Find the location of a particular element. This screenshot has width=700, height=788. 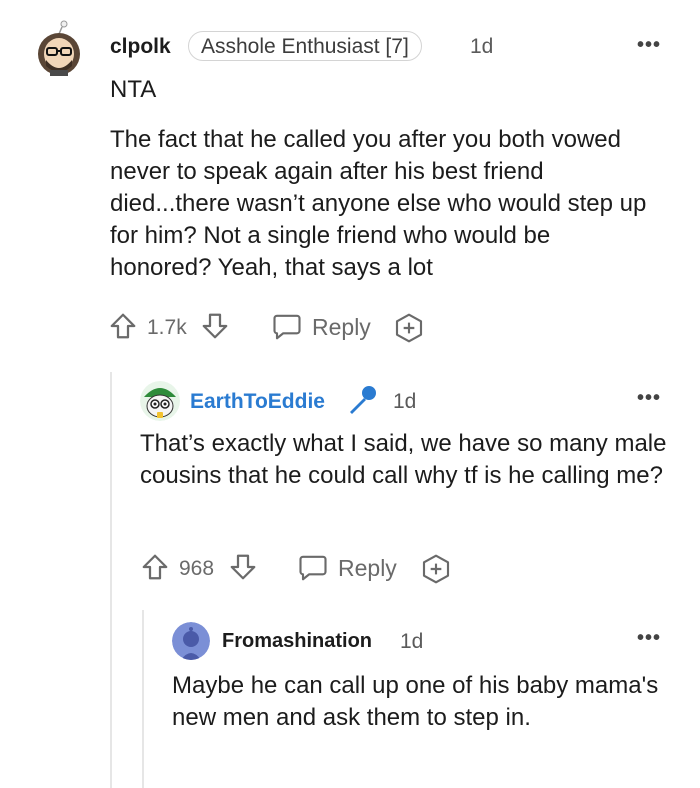

vote-score: 1.7k is located at coordinates (167, 327).